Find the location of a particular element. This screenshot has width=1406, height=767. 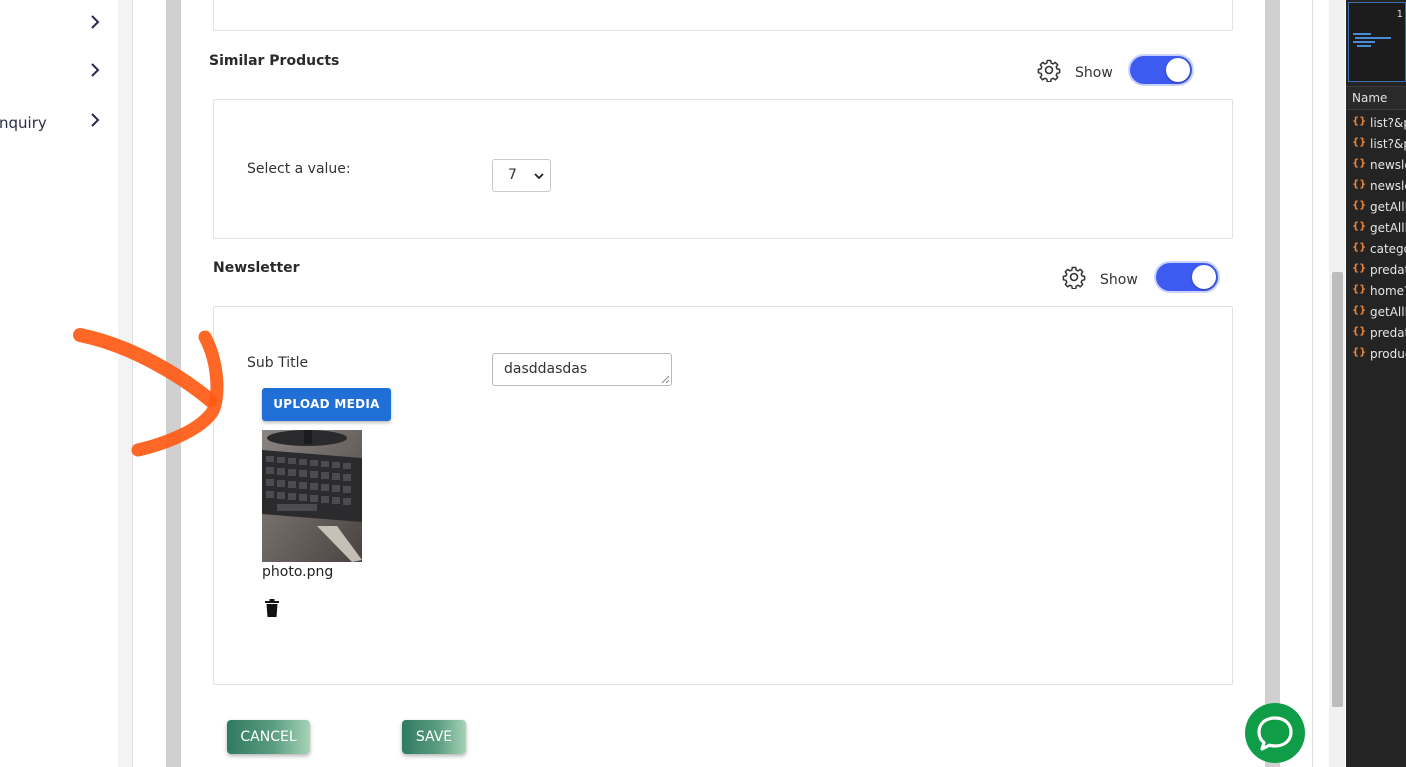

newsletter-show-toggle is located at coordinates (1187, 277).